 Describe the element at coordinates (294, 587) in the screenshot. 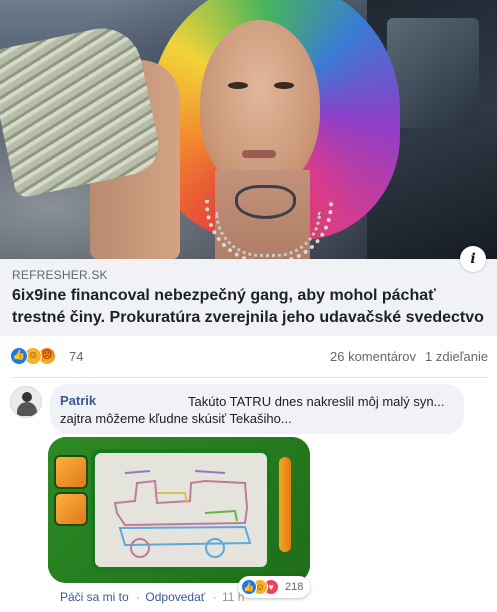

I see `attachment-reaction-count: 218` at that location.